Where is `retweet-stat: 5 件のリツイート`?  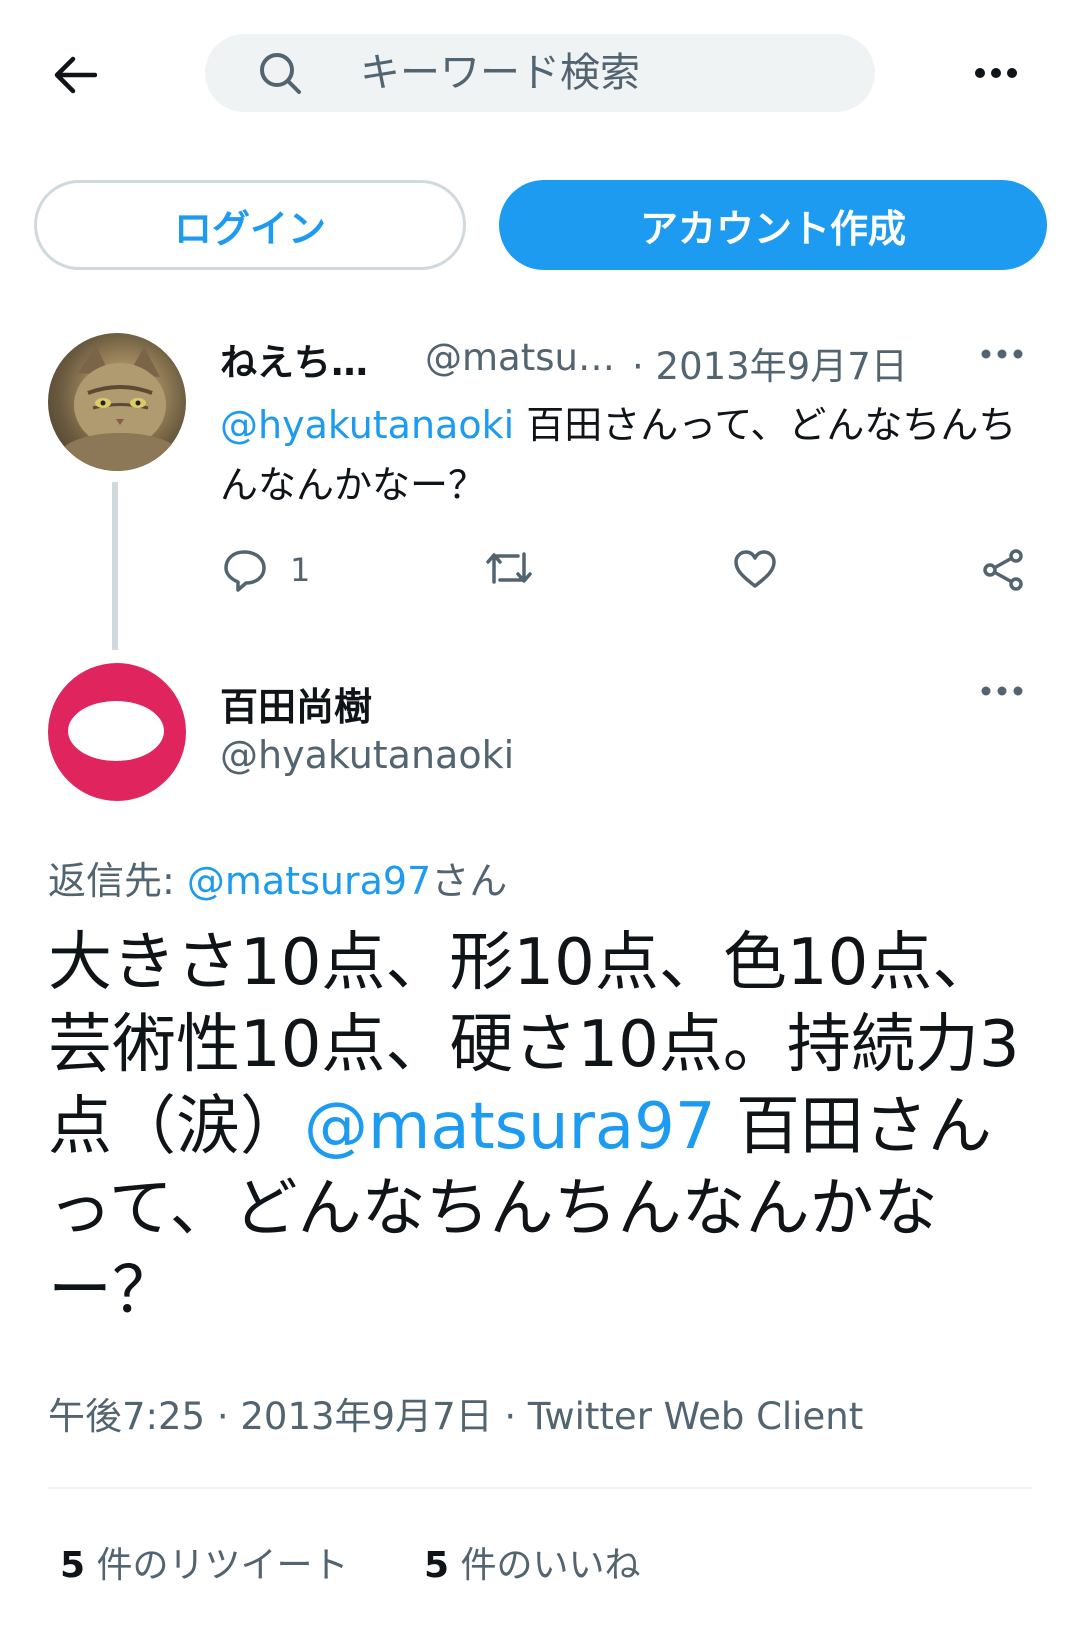 retweet-stat: 5 件のリツイート is located at coordinates (204, 1562).